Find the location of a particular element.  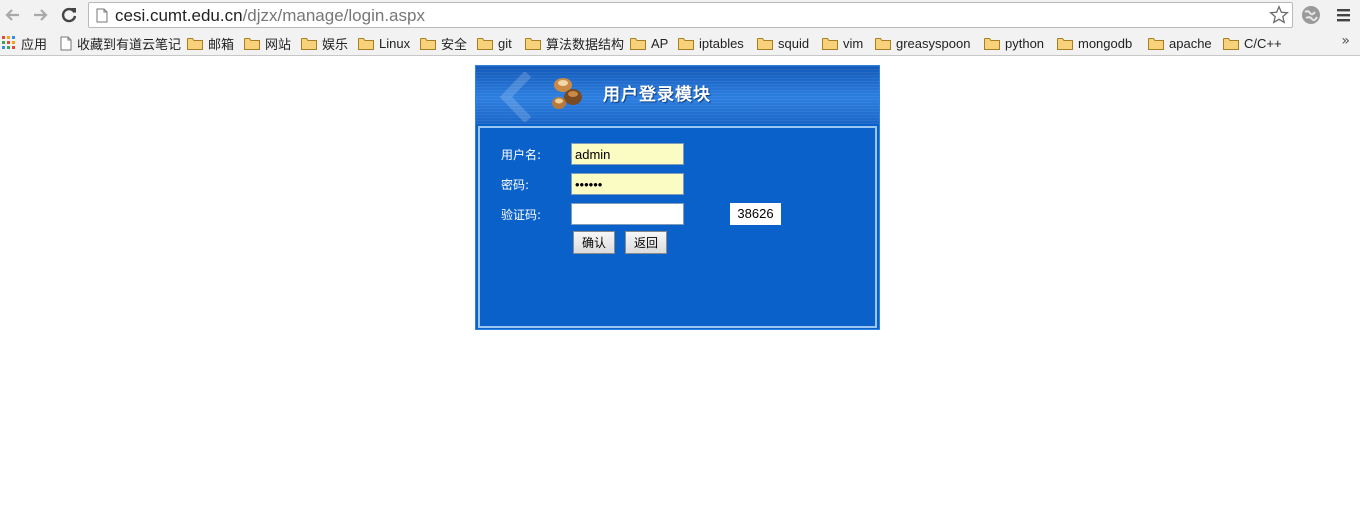

logo-icon is located at coordinates (567, 93).